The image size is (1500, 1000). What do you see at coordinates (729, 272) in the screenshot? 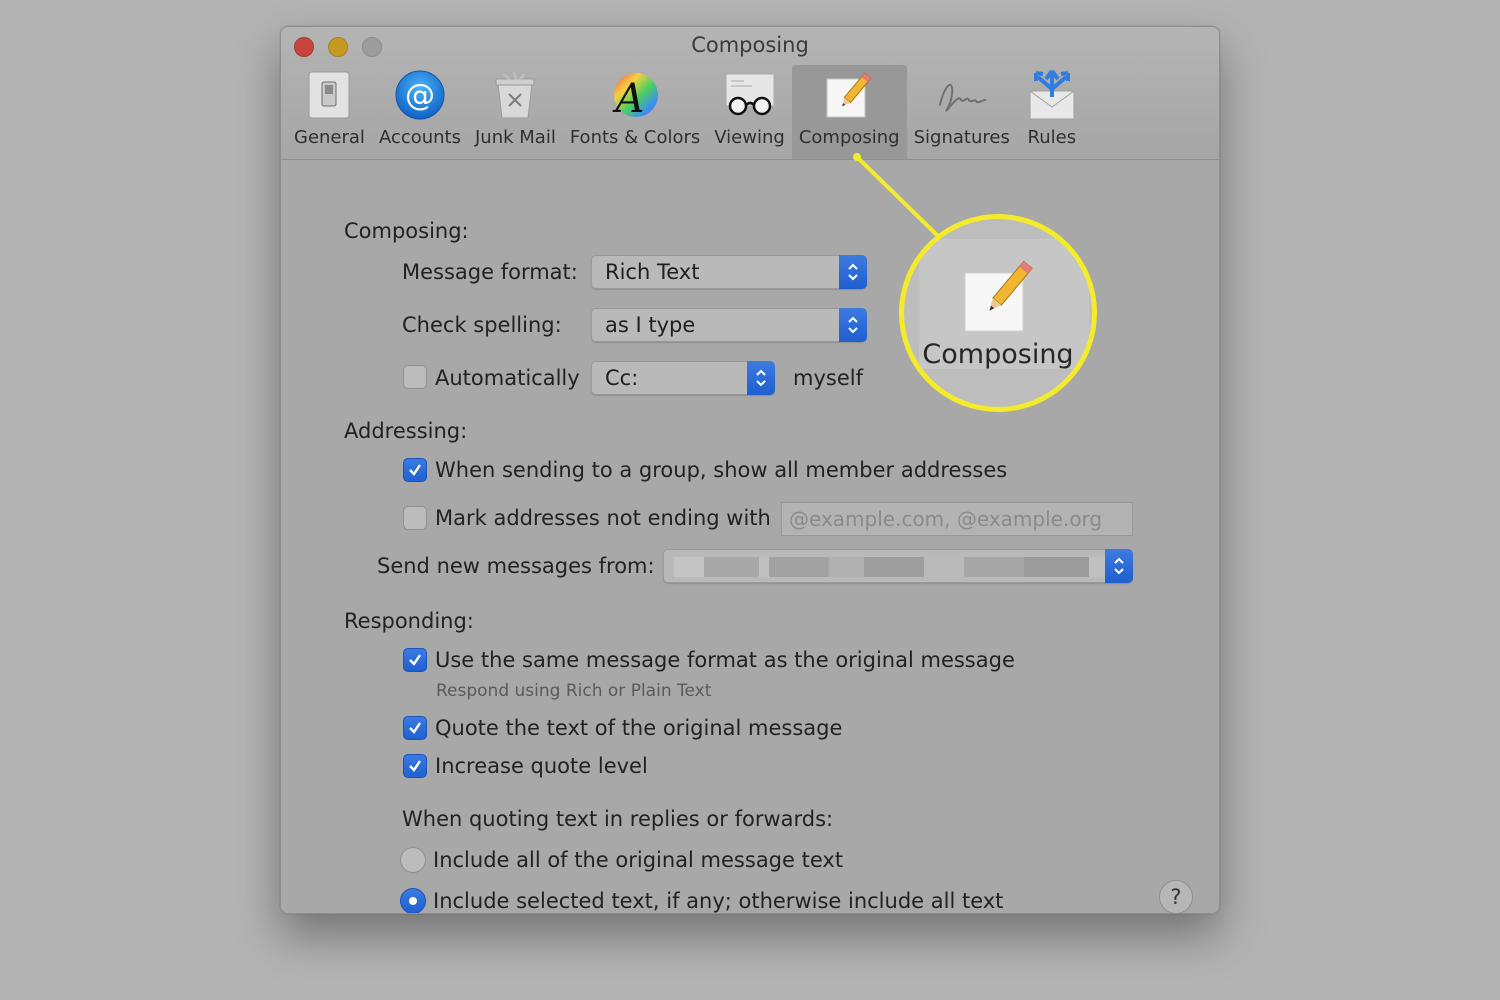
I see `message-format-popup: Rich Text` at bounding box center [729, 272].